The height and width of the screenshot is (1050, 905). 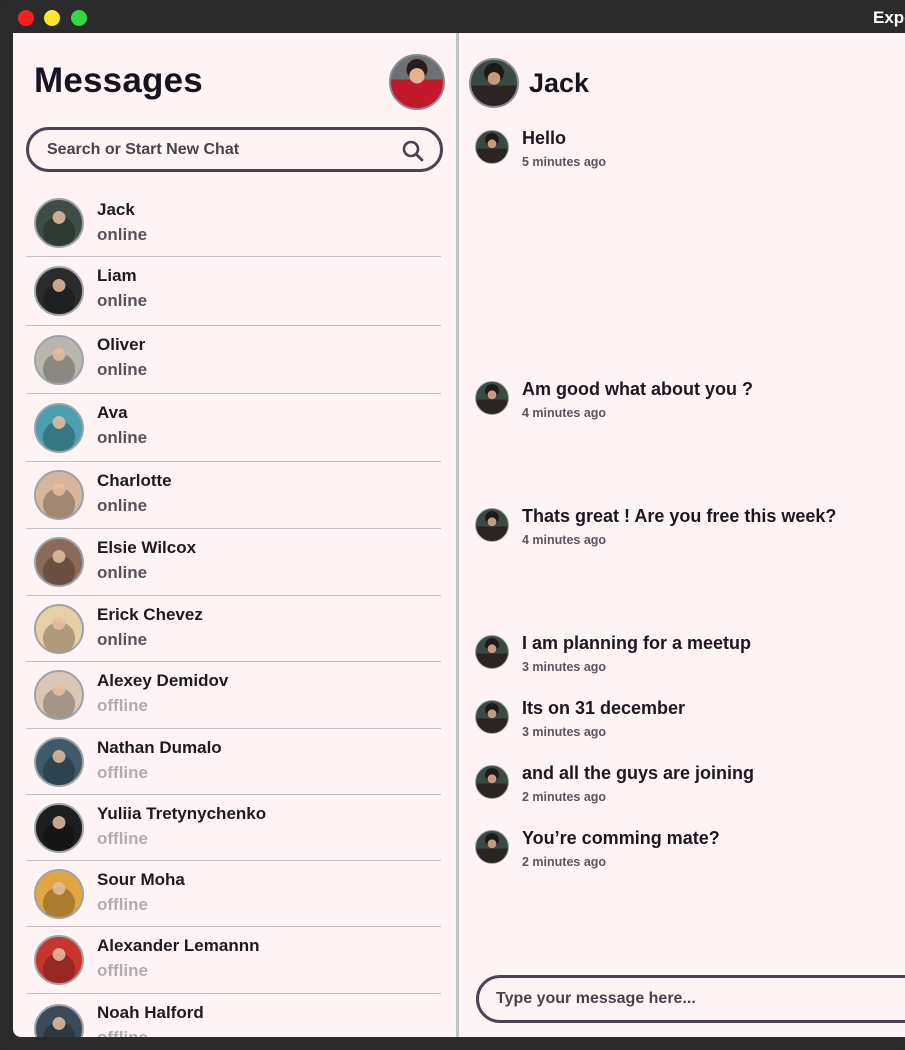 I want to click on contact-name: Oliver, so click(x=121, y=344).